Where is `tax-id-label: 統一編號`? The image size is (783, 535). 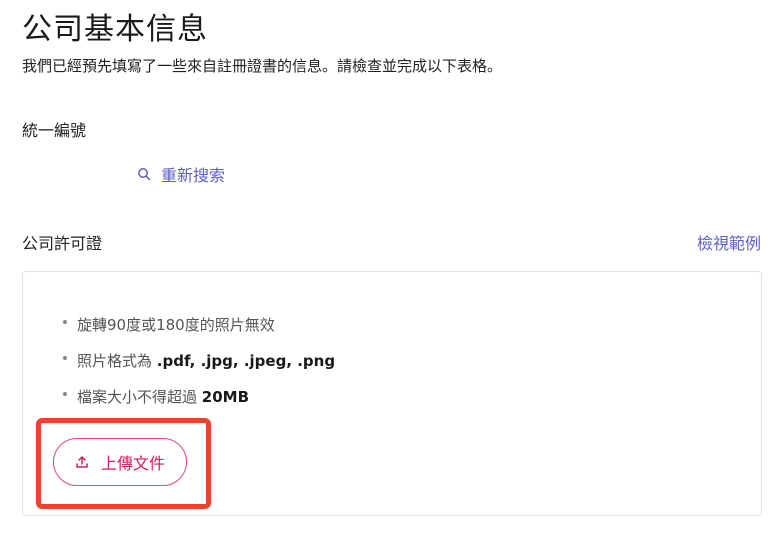 tax-id-label: 統一編號 is located at coordinates (54, 130).